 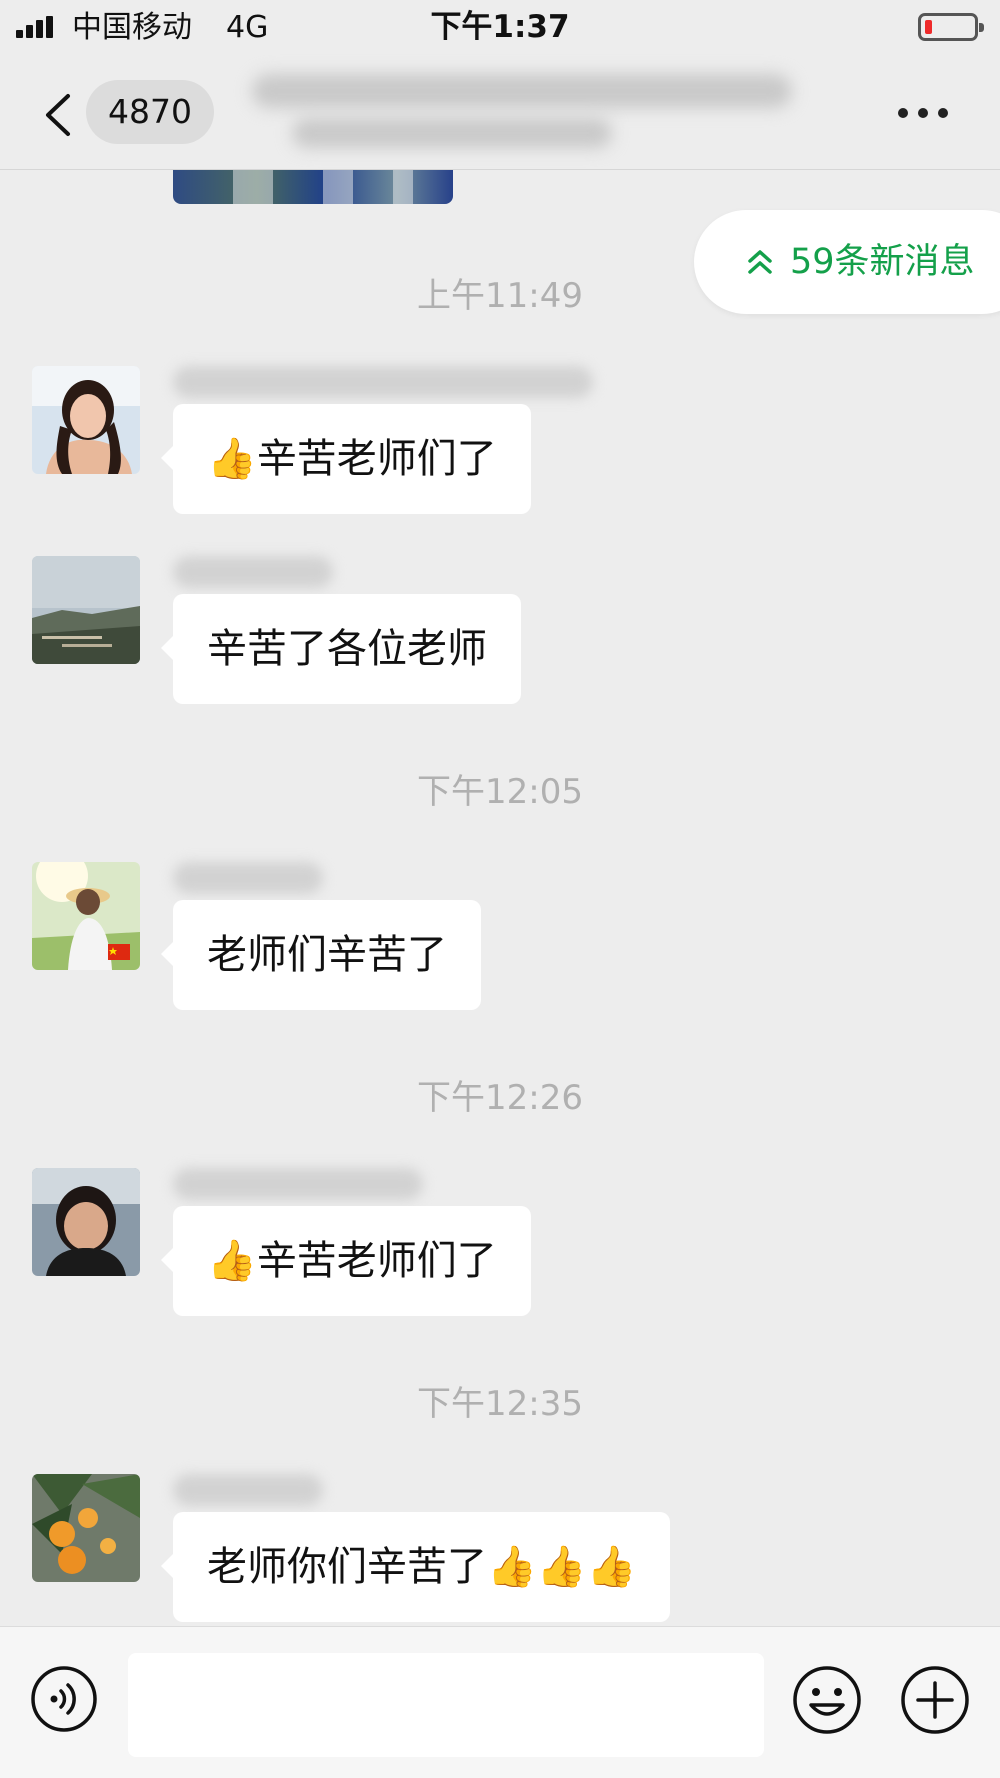 I want to click on timestamp: 下午12:35, so click(x=500, y=1404).